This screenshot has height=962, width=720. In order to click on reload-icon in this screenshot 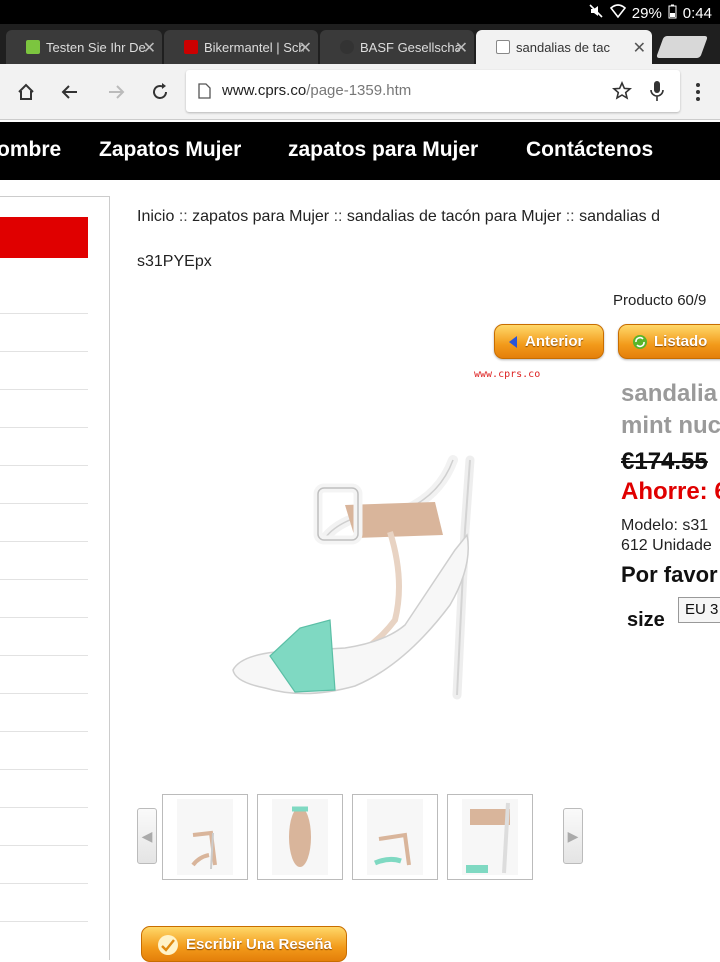, I will do `click(160, 91)`.